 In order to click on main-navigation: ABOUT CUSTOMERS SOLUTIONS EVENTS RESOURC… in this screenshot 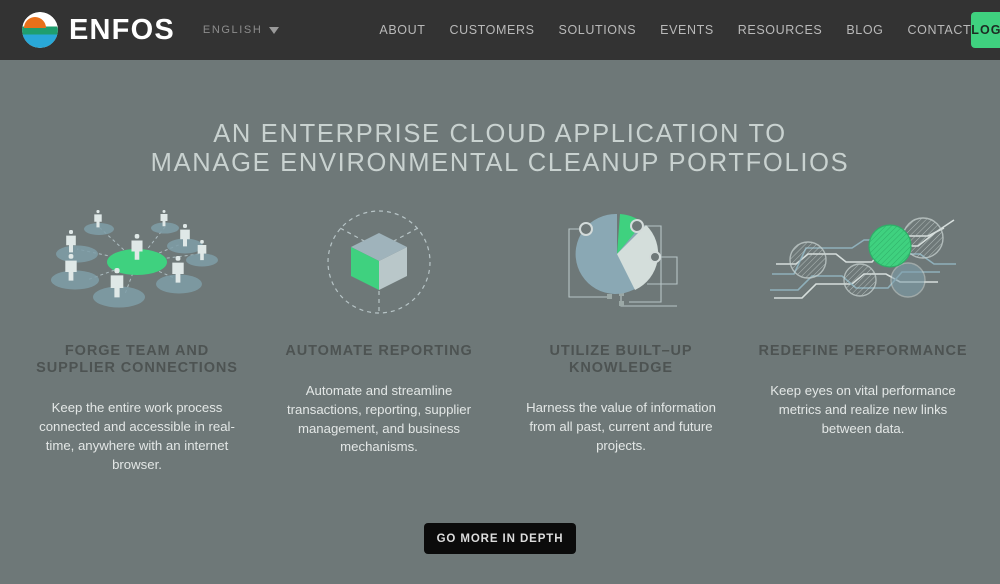, I will do `click(675, 30)`.